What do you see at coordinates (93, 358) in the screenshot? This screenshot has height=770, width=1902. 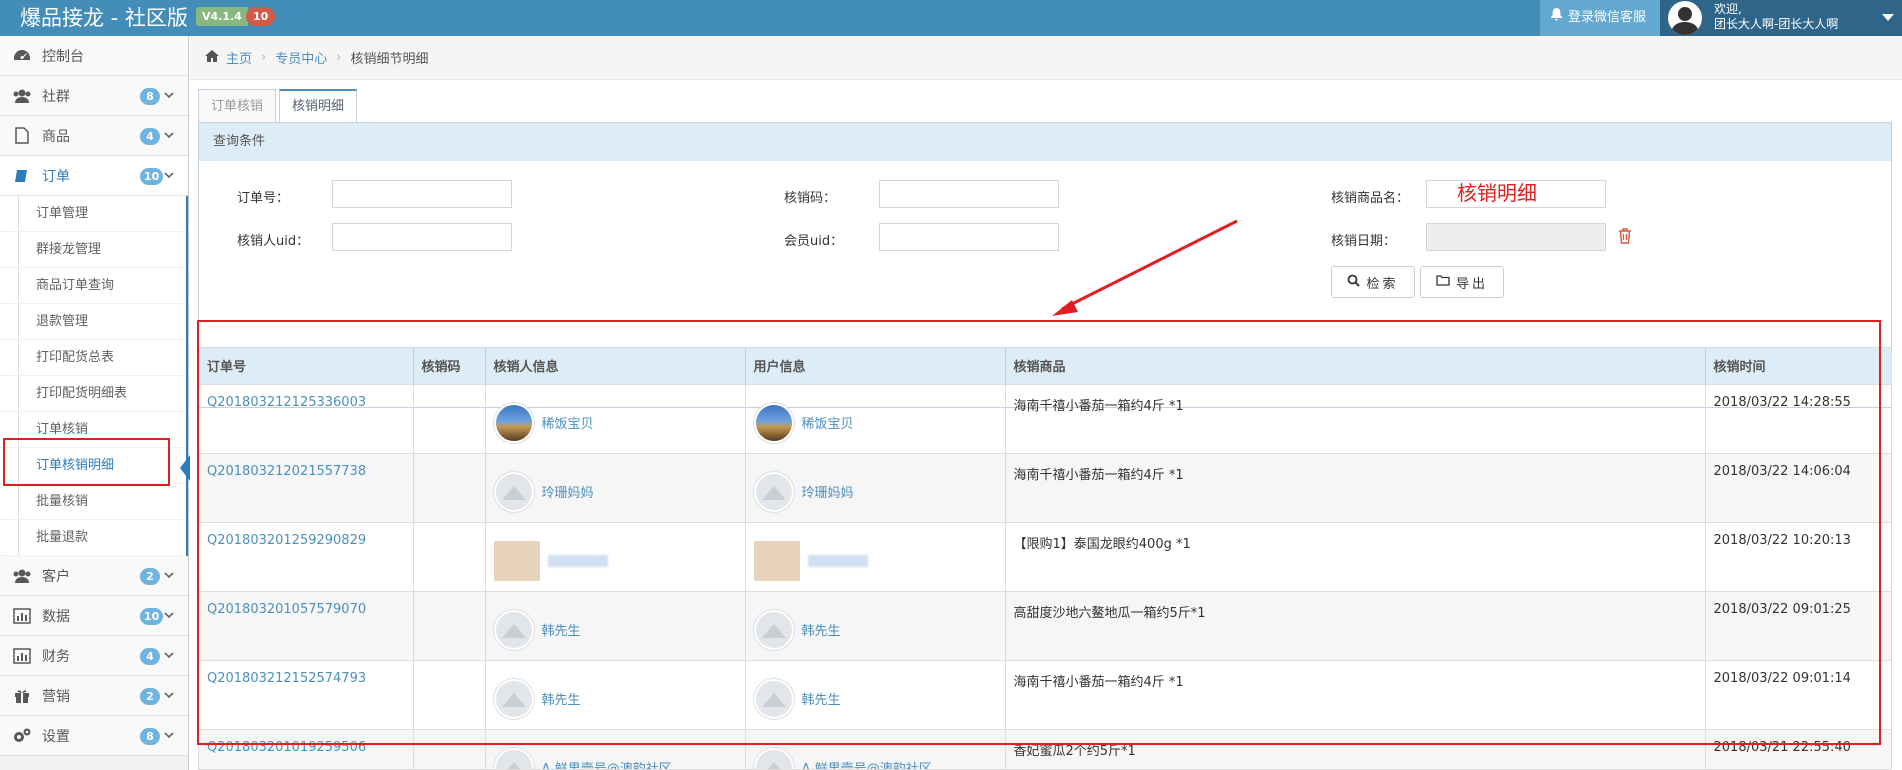 I see `submenu-print-summary: 打印配货总表` at bounding box center [93, 358].